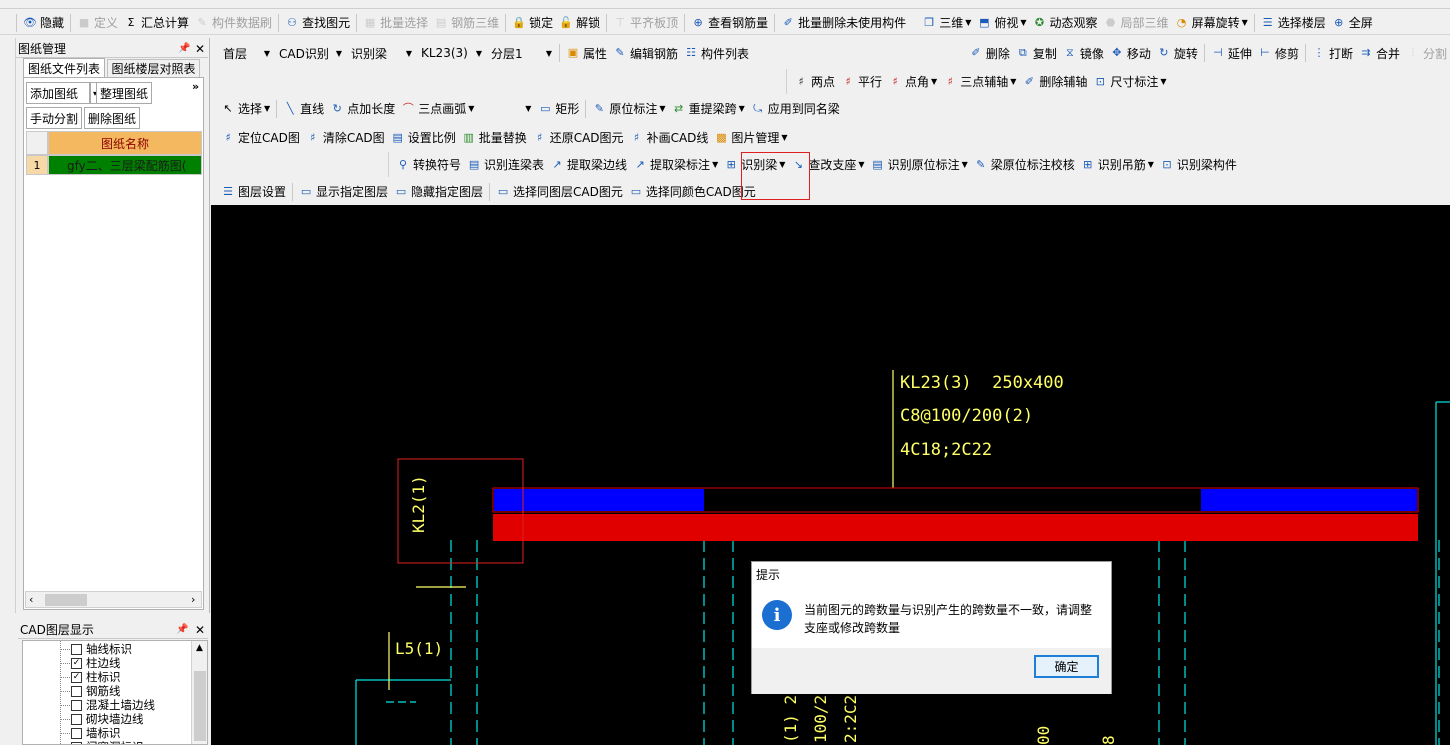  Describe the element at coordinates (108, 705) in the screenshot. I see `list-item: 混凝土墙边线` at that location.